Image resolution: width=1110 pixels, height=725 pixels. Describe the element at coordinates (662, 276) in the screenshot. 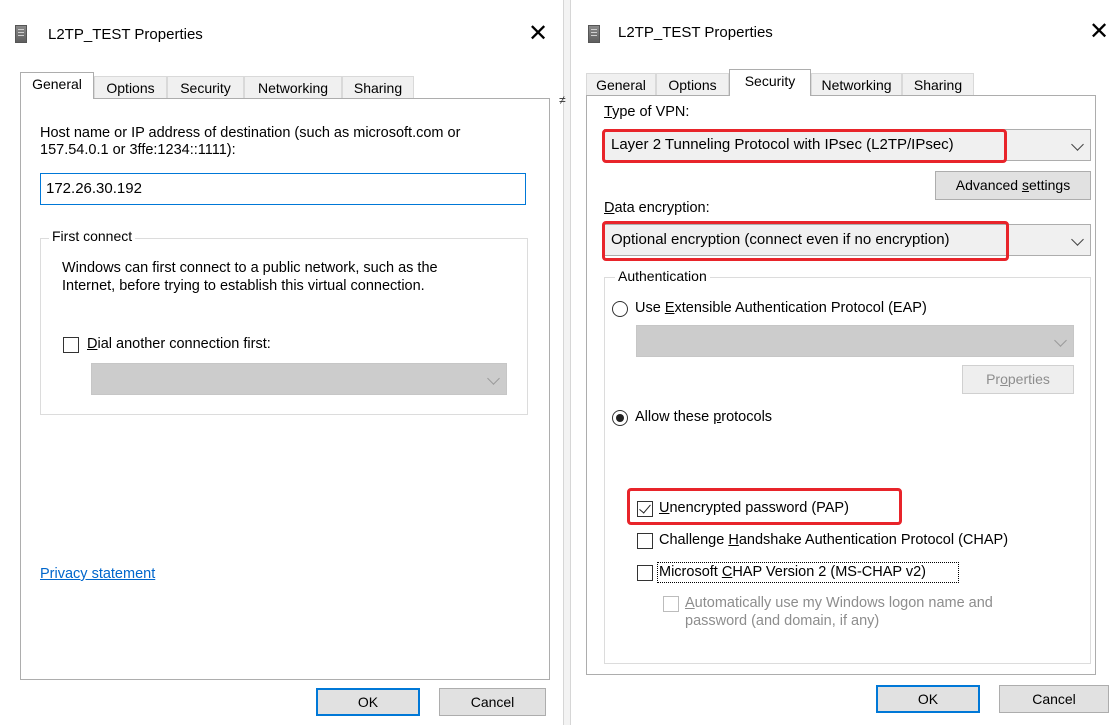

I see `authentication-legend: Authentication` at that location.